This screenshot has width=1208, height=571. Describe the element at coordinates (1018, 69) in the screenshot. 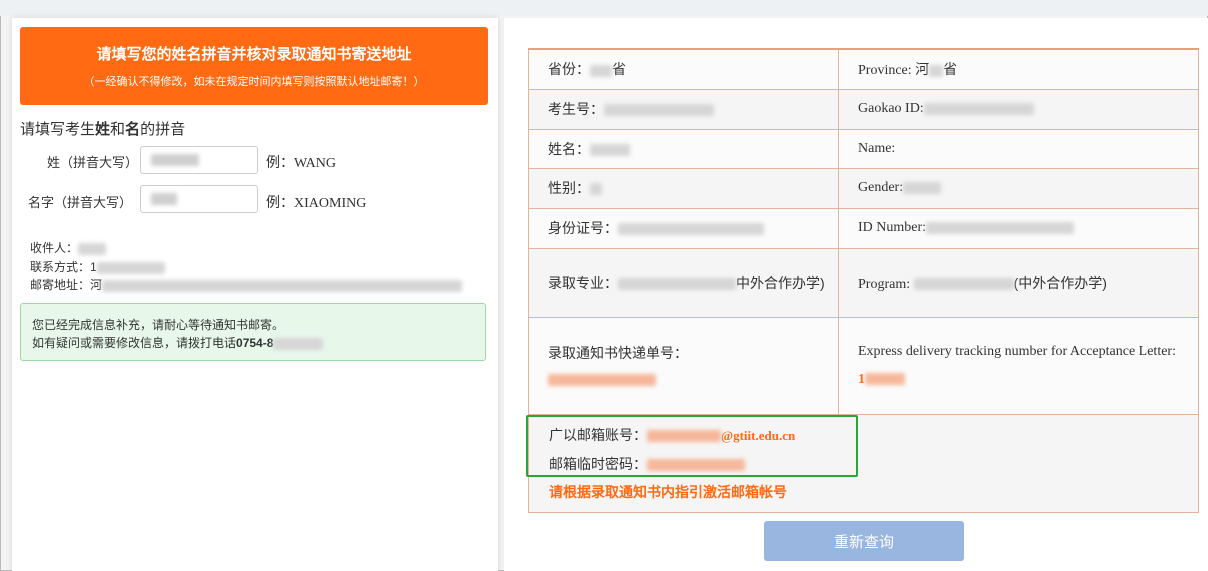

I see `province-en-cell: Province: 河省` at that location.